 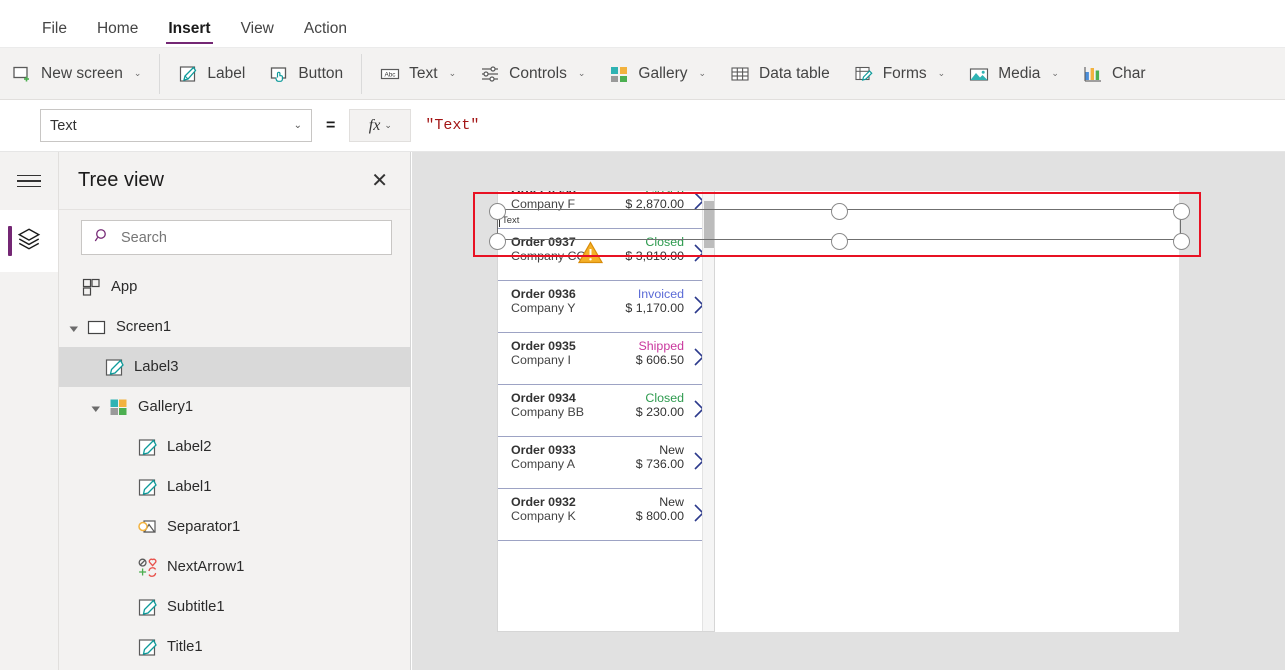 I want to click on order-status: Invoiced, so click(x=660, y=294).